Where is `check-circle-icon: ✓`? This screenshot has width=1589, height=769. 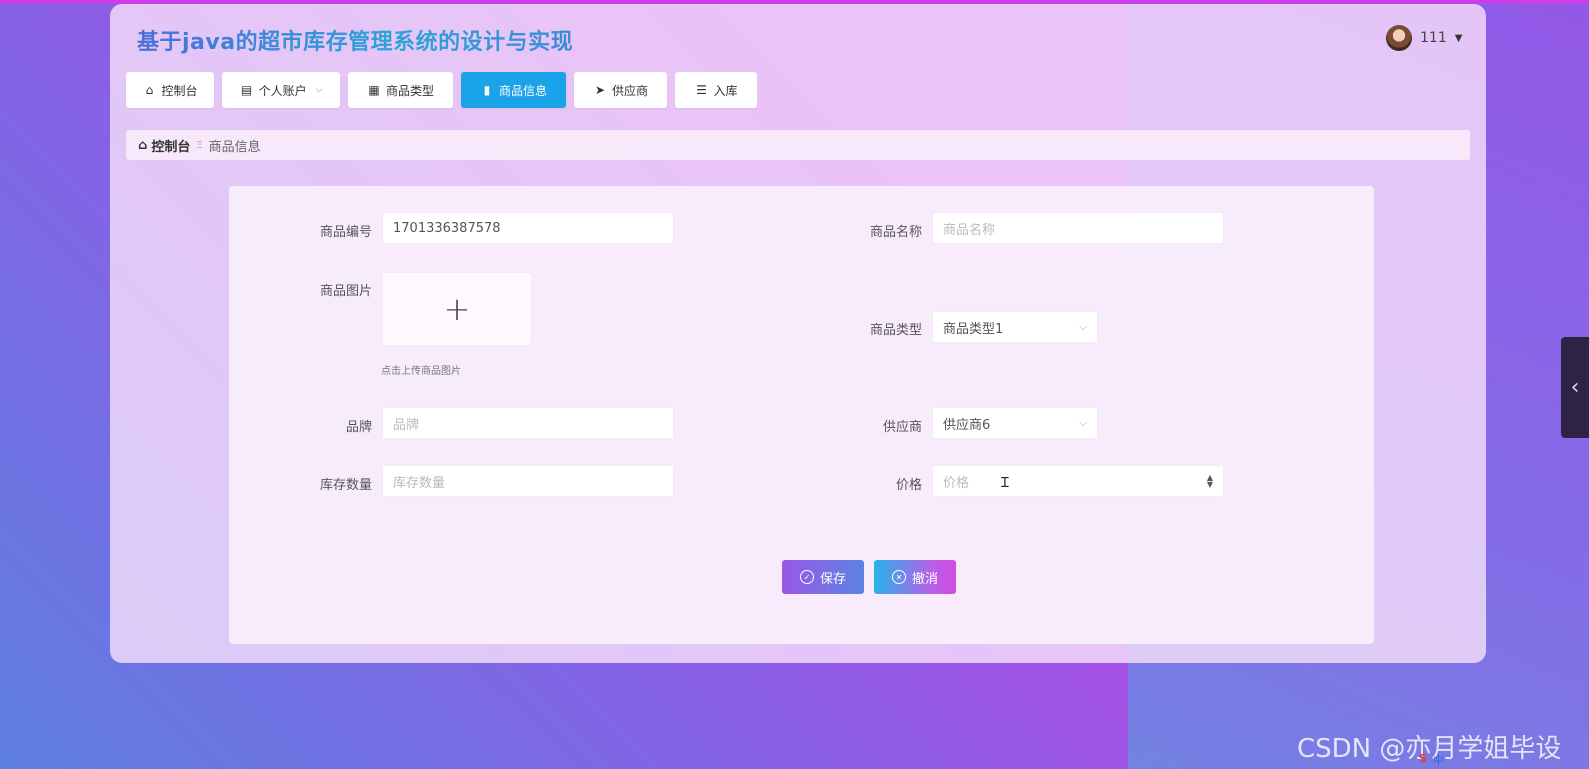
check-circle-icon: ✓ is located at coordinates (806, 577).